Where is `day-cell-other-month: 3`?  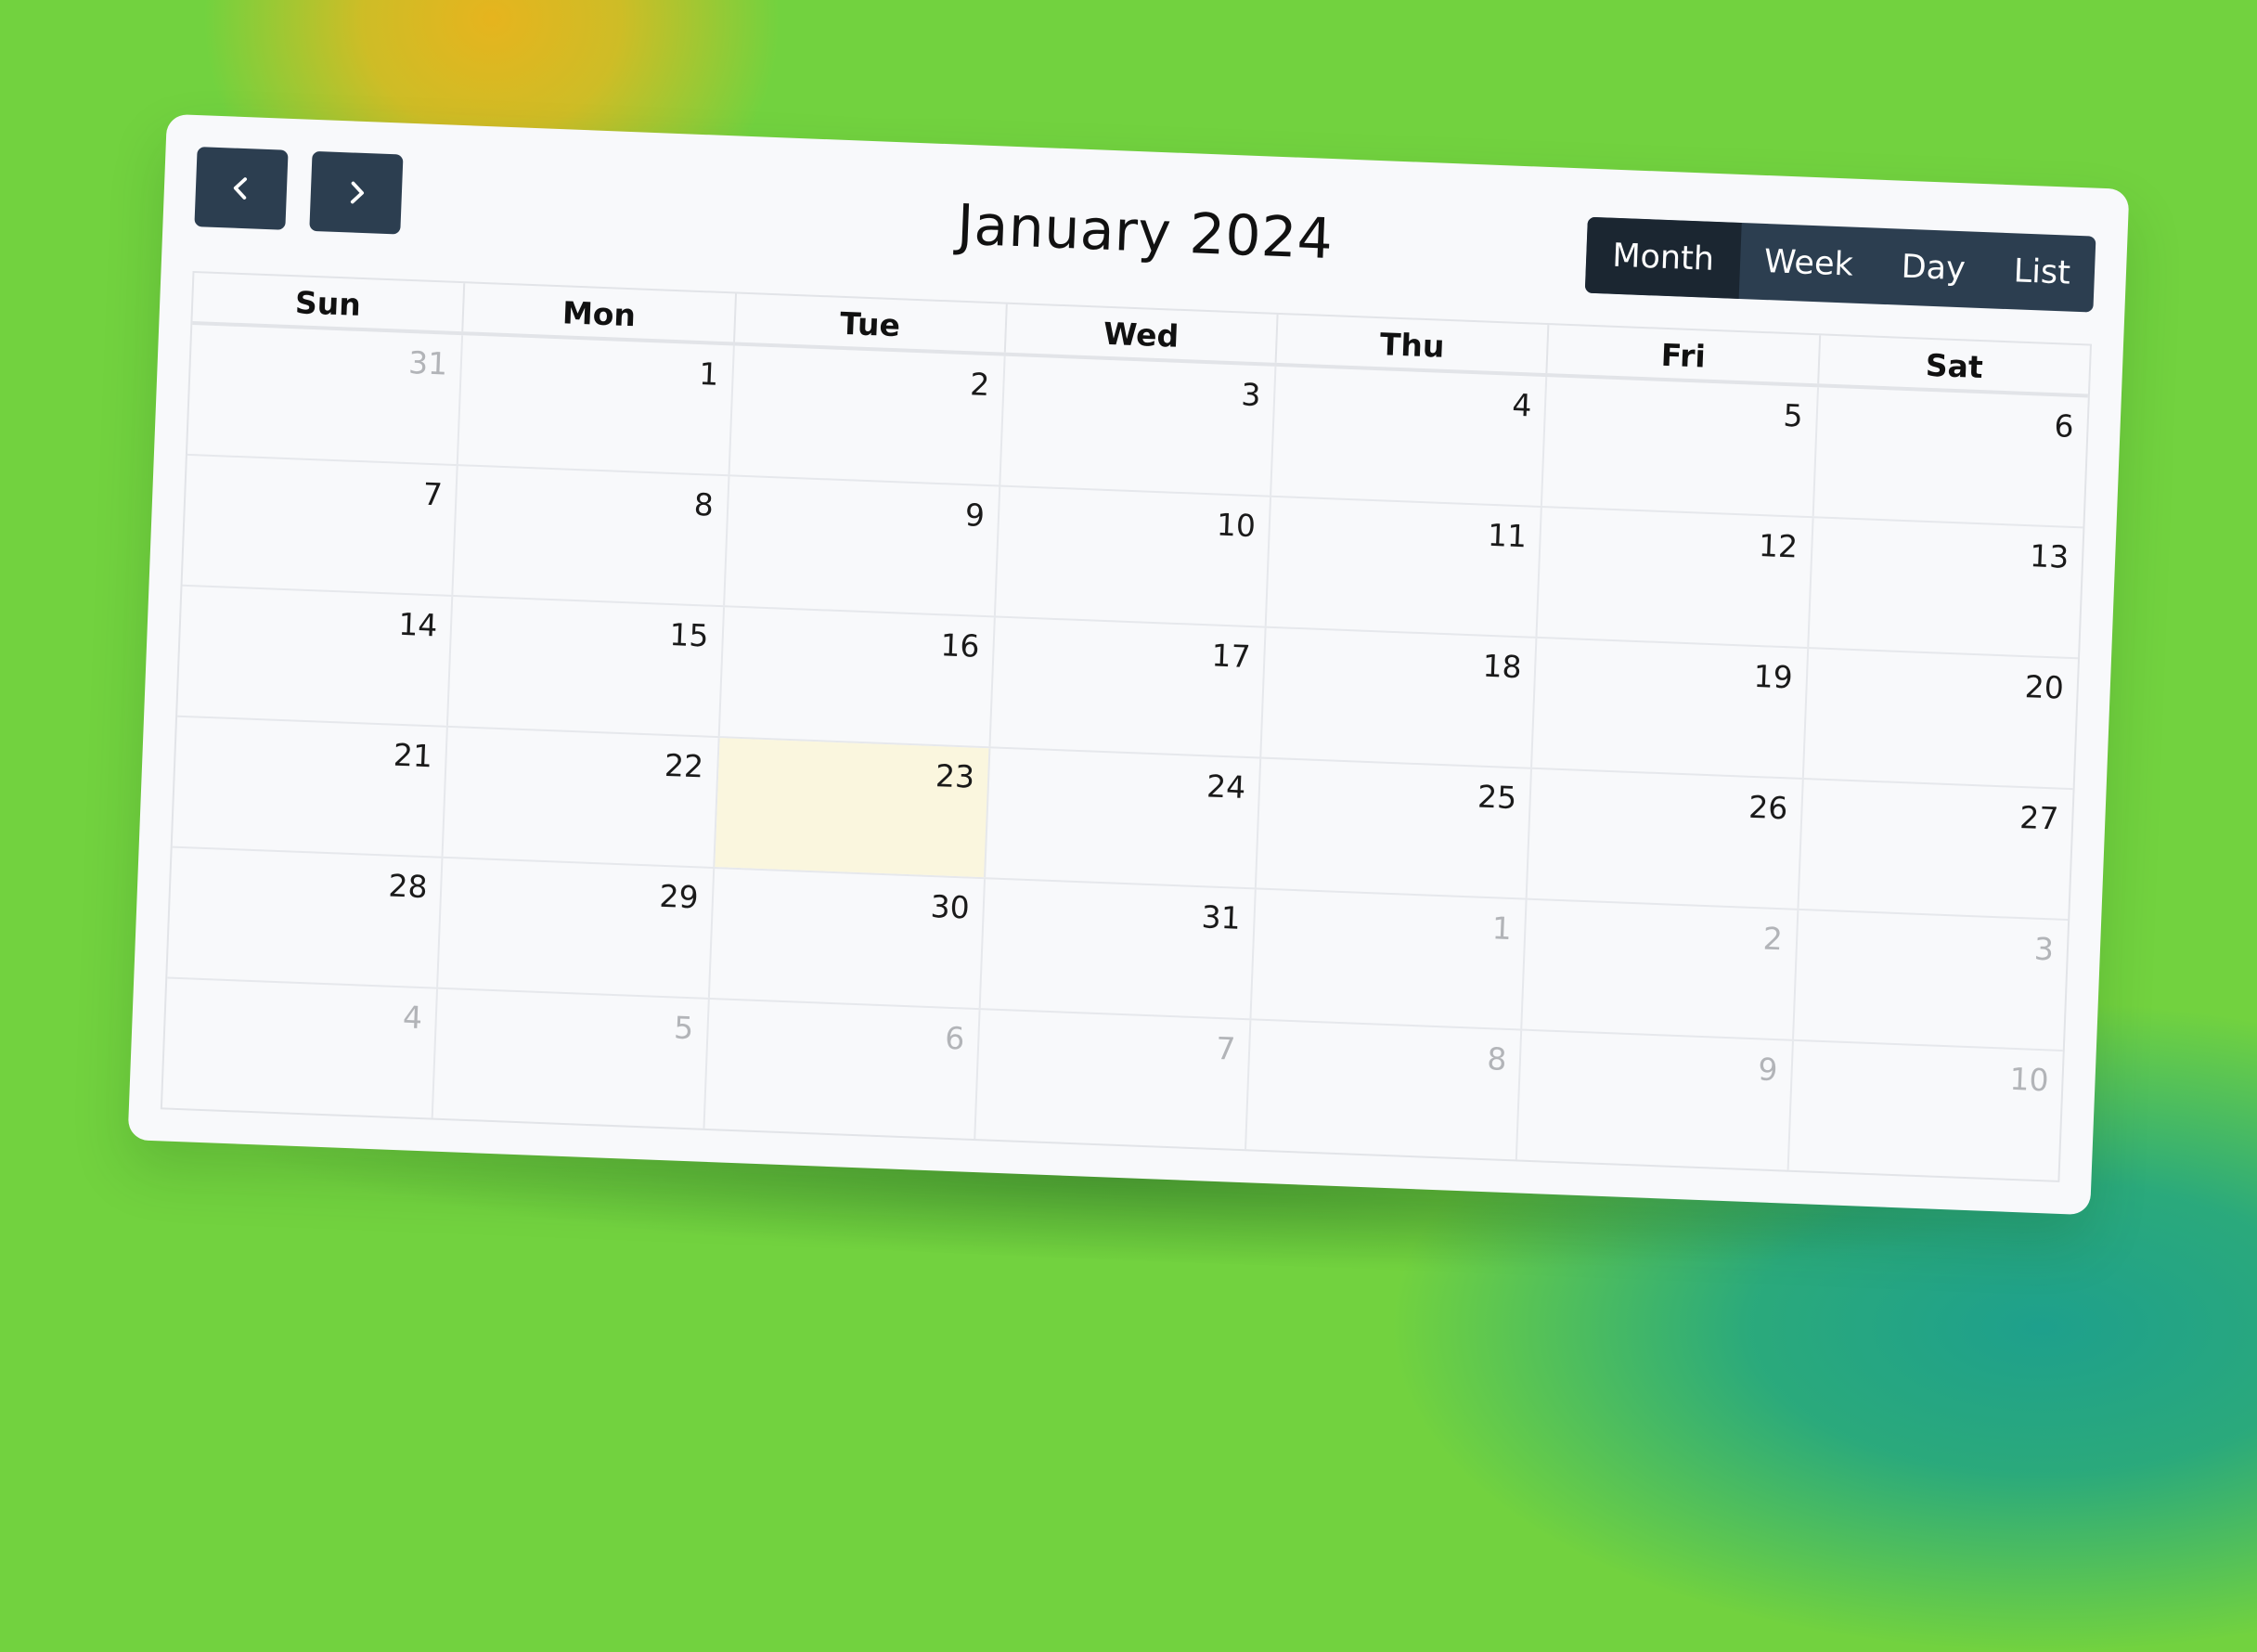
day-cell-other-month: 3 is located at coordinates (1931, 980).